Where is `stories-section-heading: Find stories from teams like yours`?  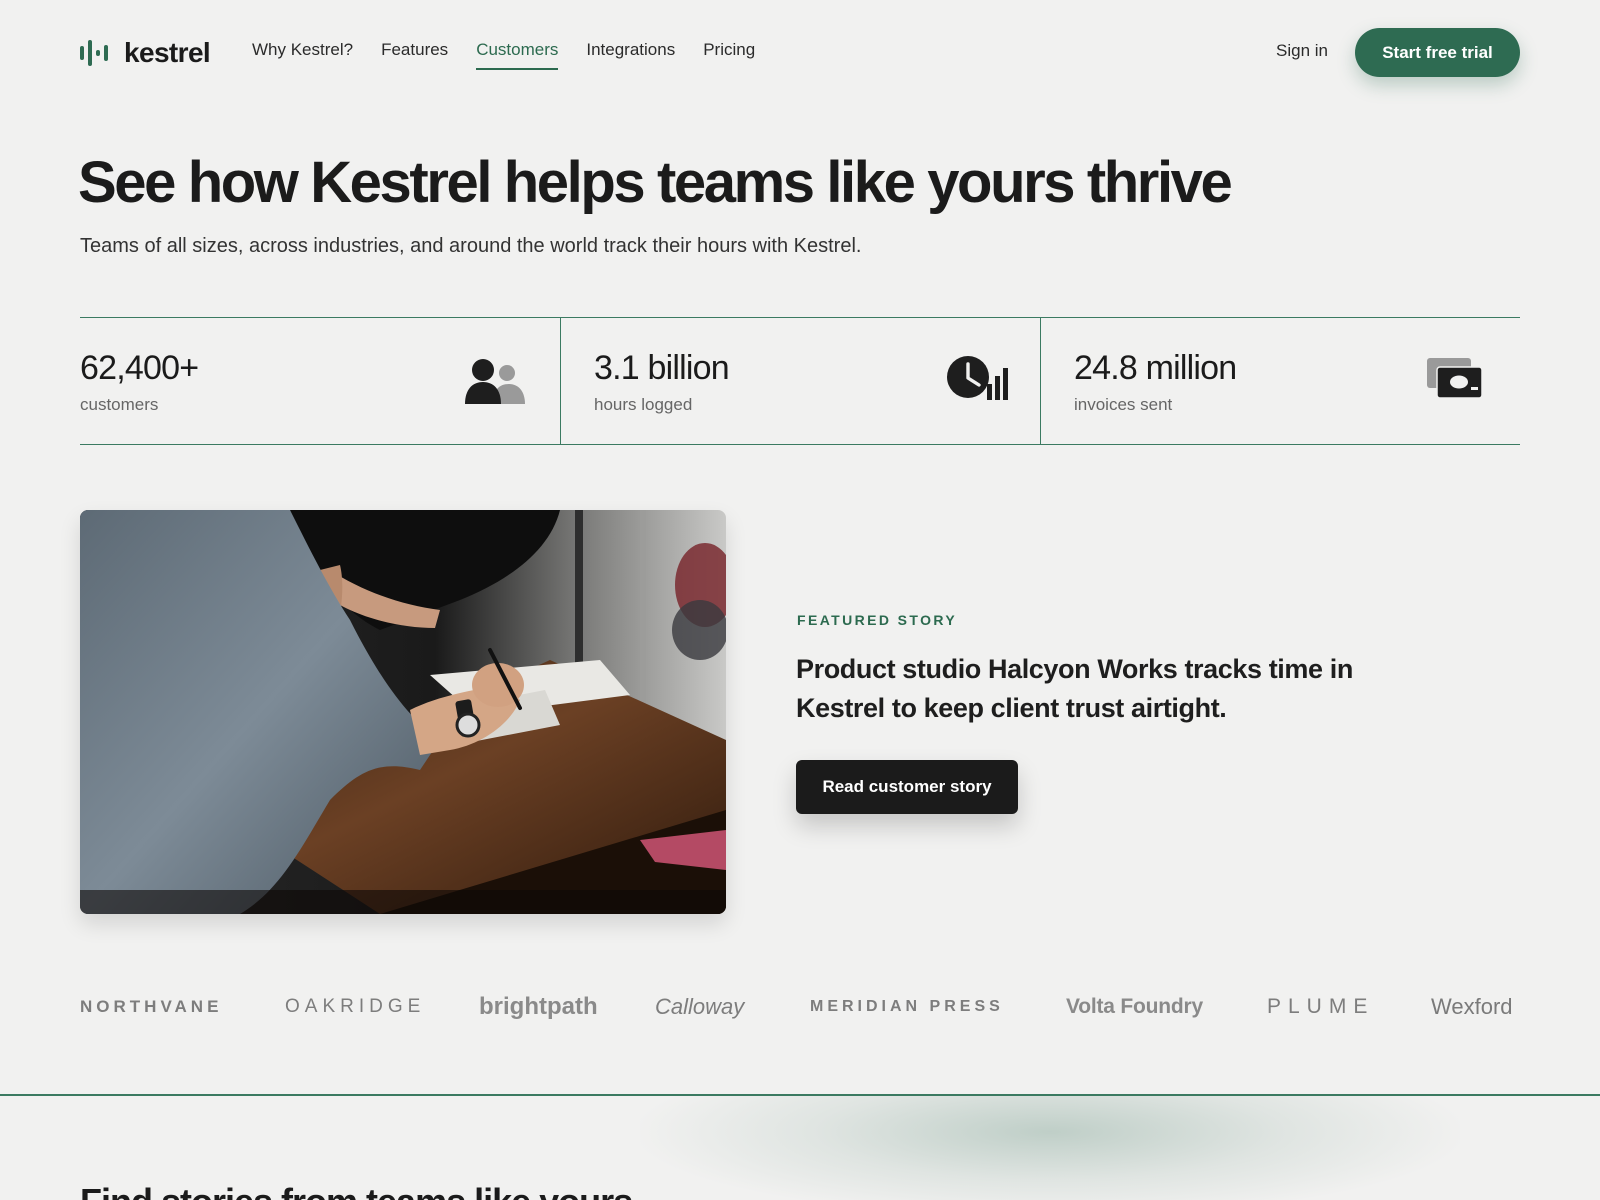 stories-section-heading: Find stories from teams like yours is located at coordinates (356, 1190).